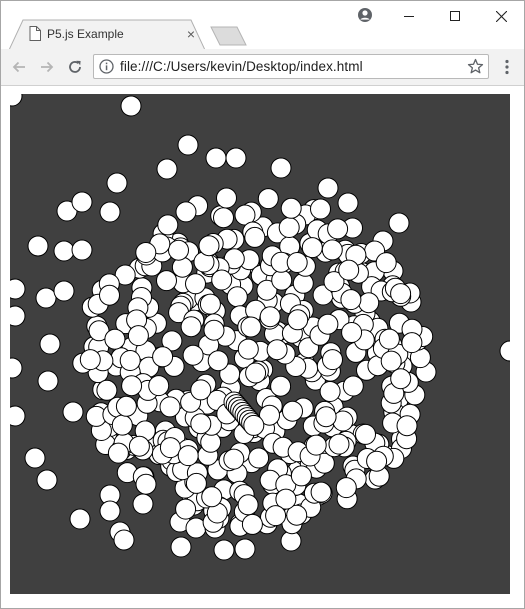  I want to click on menu-button, so click(507, 67).